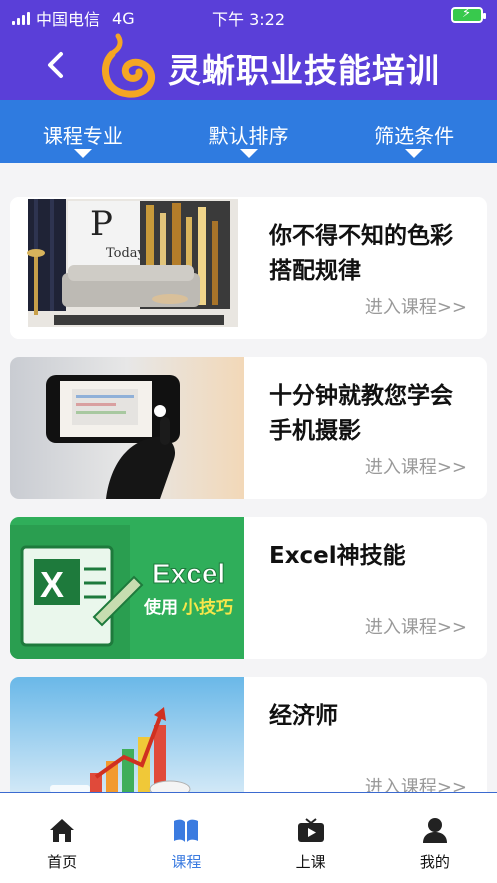  What do you see at coordinates (361, 253) in the screenshot?
I see `course-title: 你不得不知的色彩搭配规律` at bounding box center [361, 253].